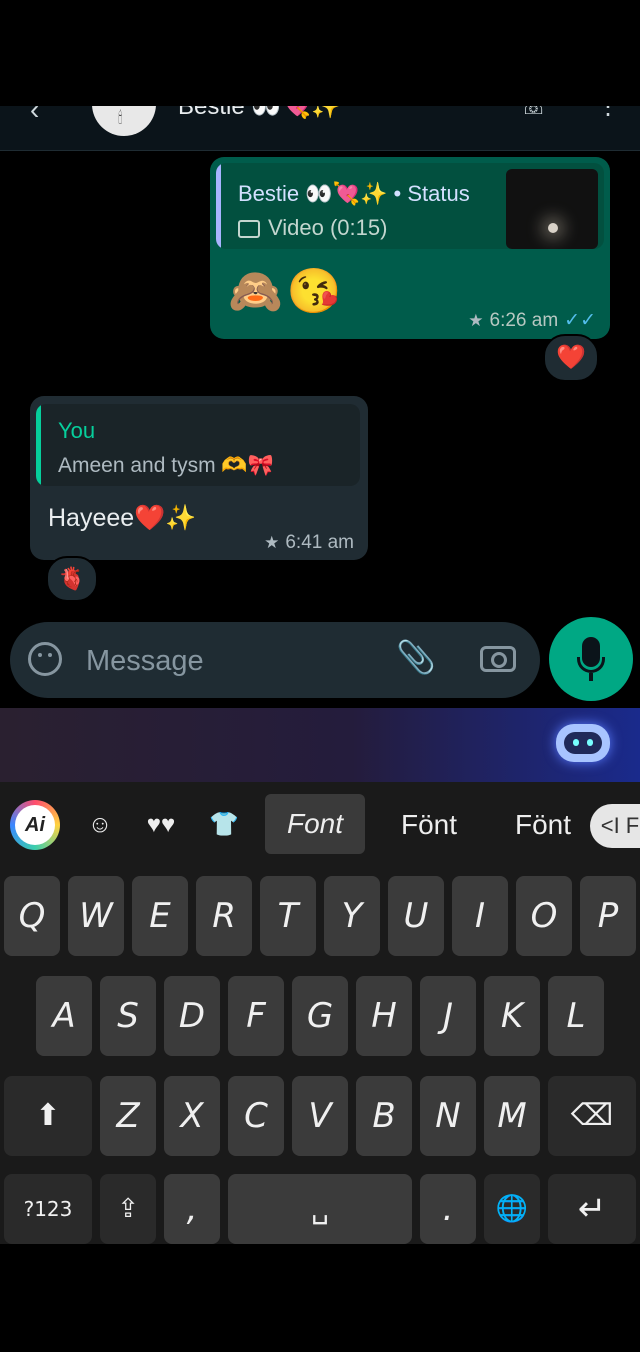 Image resolution: width=640 pixels, height=1352 pixels. Describe the element at coordinates (224, 825) in the screenshot. I see `theme-icon: 👕` at that location.